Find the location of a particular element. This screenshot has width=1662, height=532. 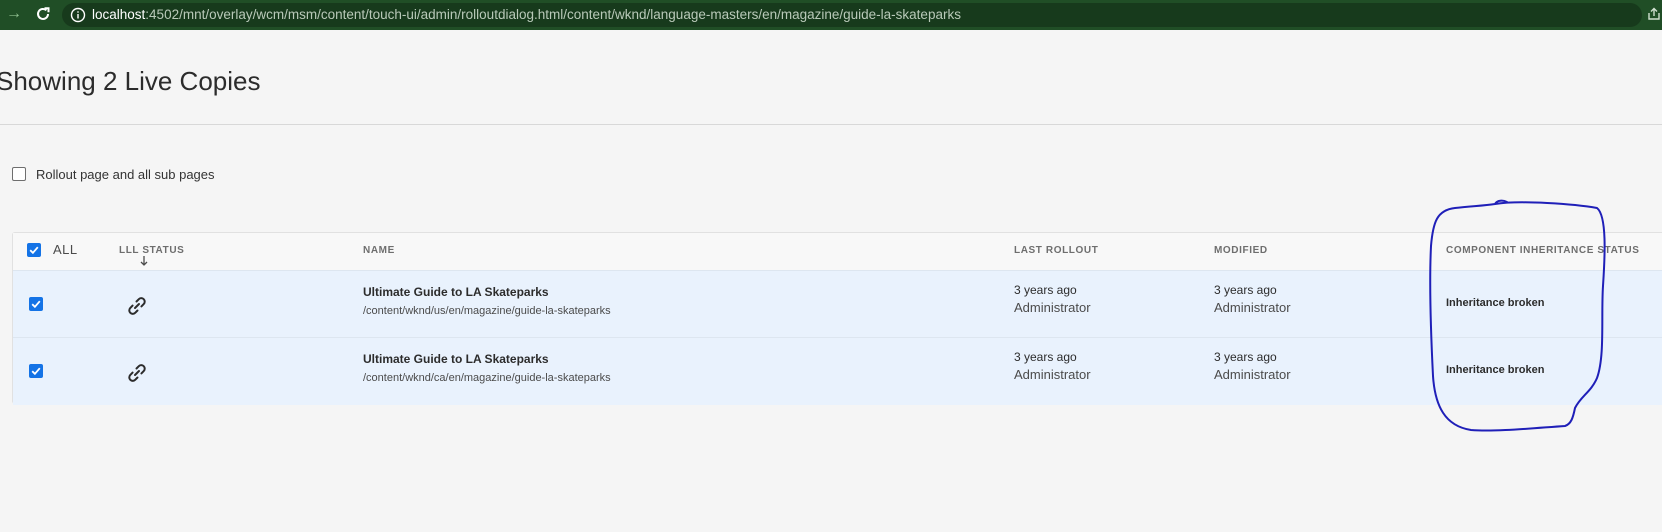

column-header-component-status: COMPONENT INHERITANCE STATUS is located at coordinates (1542, 250).